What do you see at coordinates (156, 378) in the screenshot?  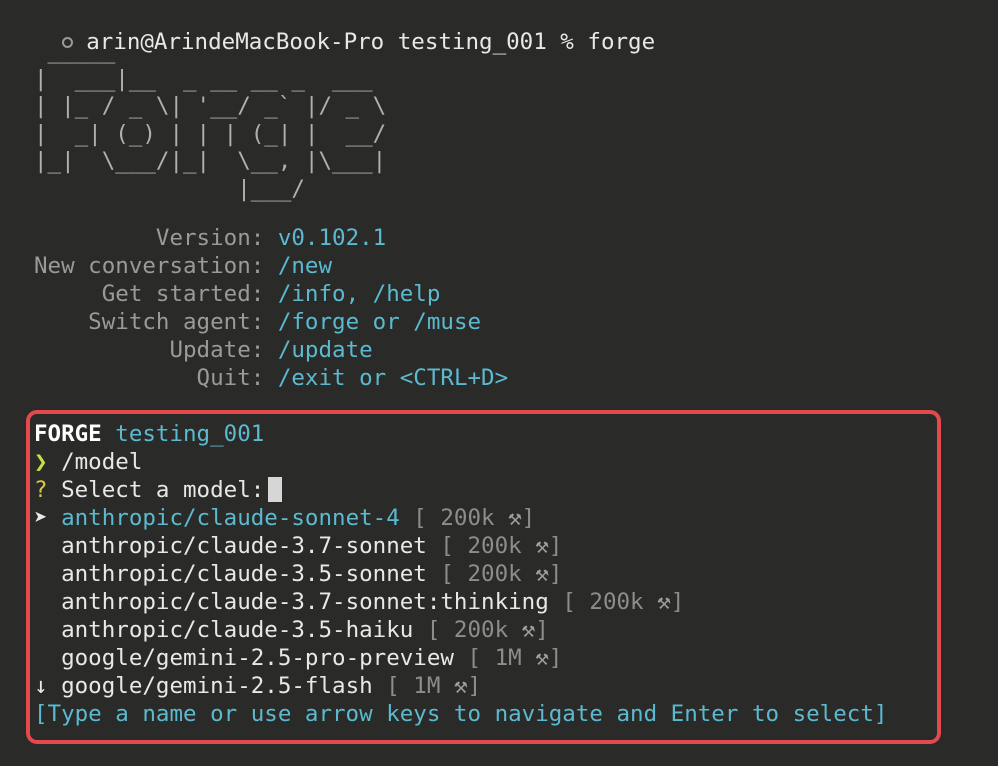 I see `info-label: Quit:` at bounding box center [156, 378].